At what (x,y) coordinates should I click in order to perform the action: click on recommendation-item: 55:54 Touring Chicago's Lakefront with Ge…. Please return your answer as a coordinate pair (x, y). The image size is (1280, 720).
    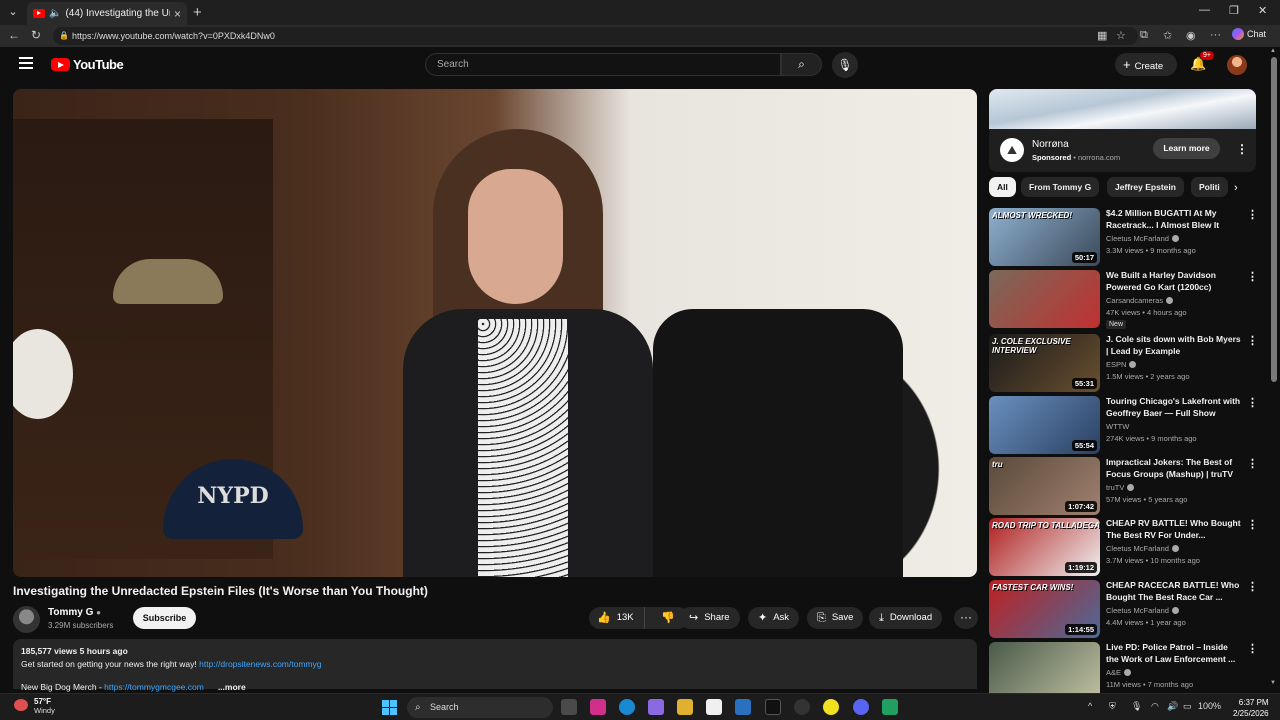
    Looking at the image, I should click on (1125, 425).